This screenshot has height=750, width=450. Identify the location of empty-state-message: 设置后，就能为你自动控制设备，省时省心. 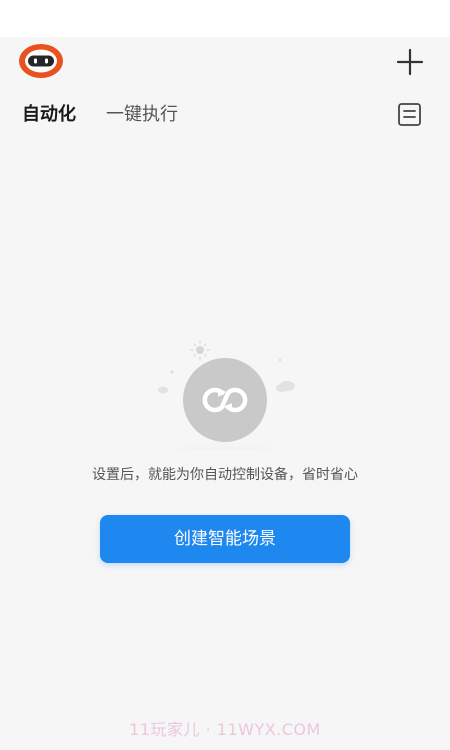
(225, 475).